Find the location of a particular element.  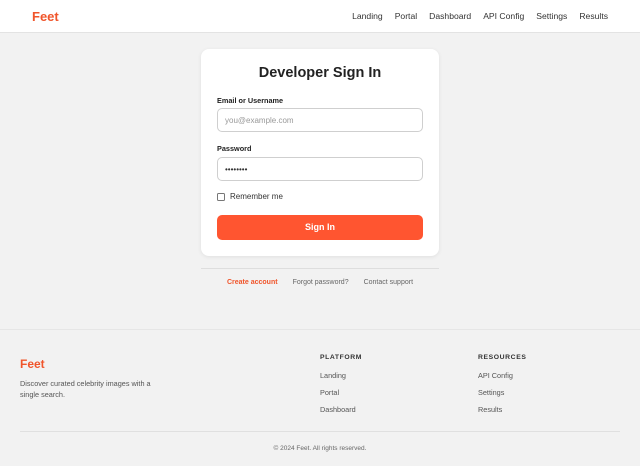

footer-link-results: Results is located at coordinates (502, 409).